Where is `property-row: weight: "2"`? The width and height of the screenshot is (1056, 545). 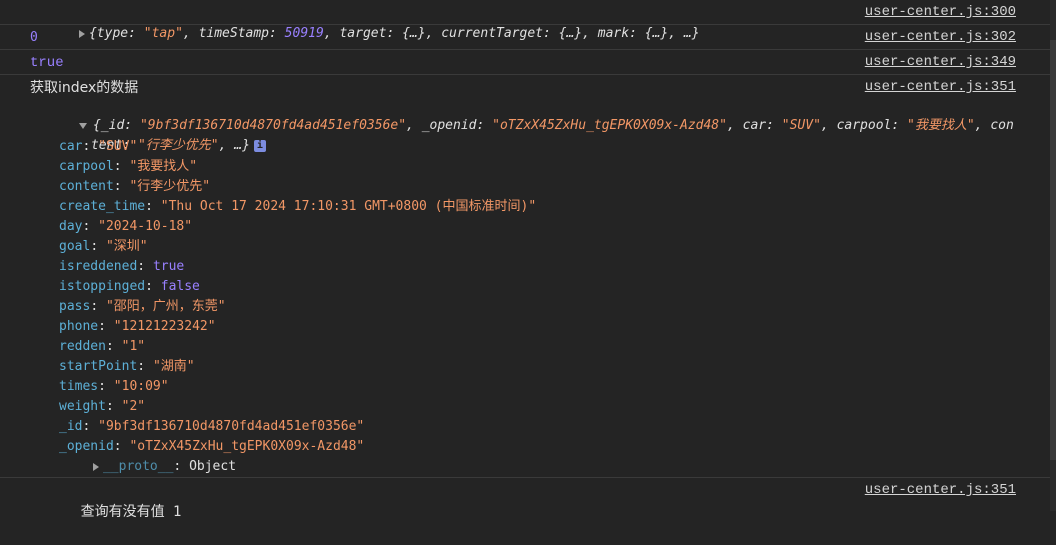
property-row: weight: "2" is located at coordinates (102, 406).